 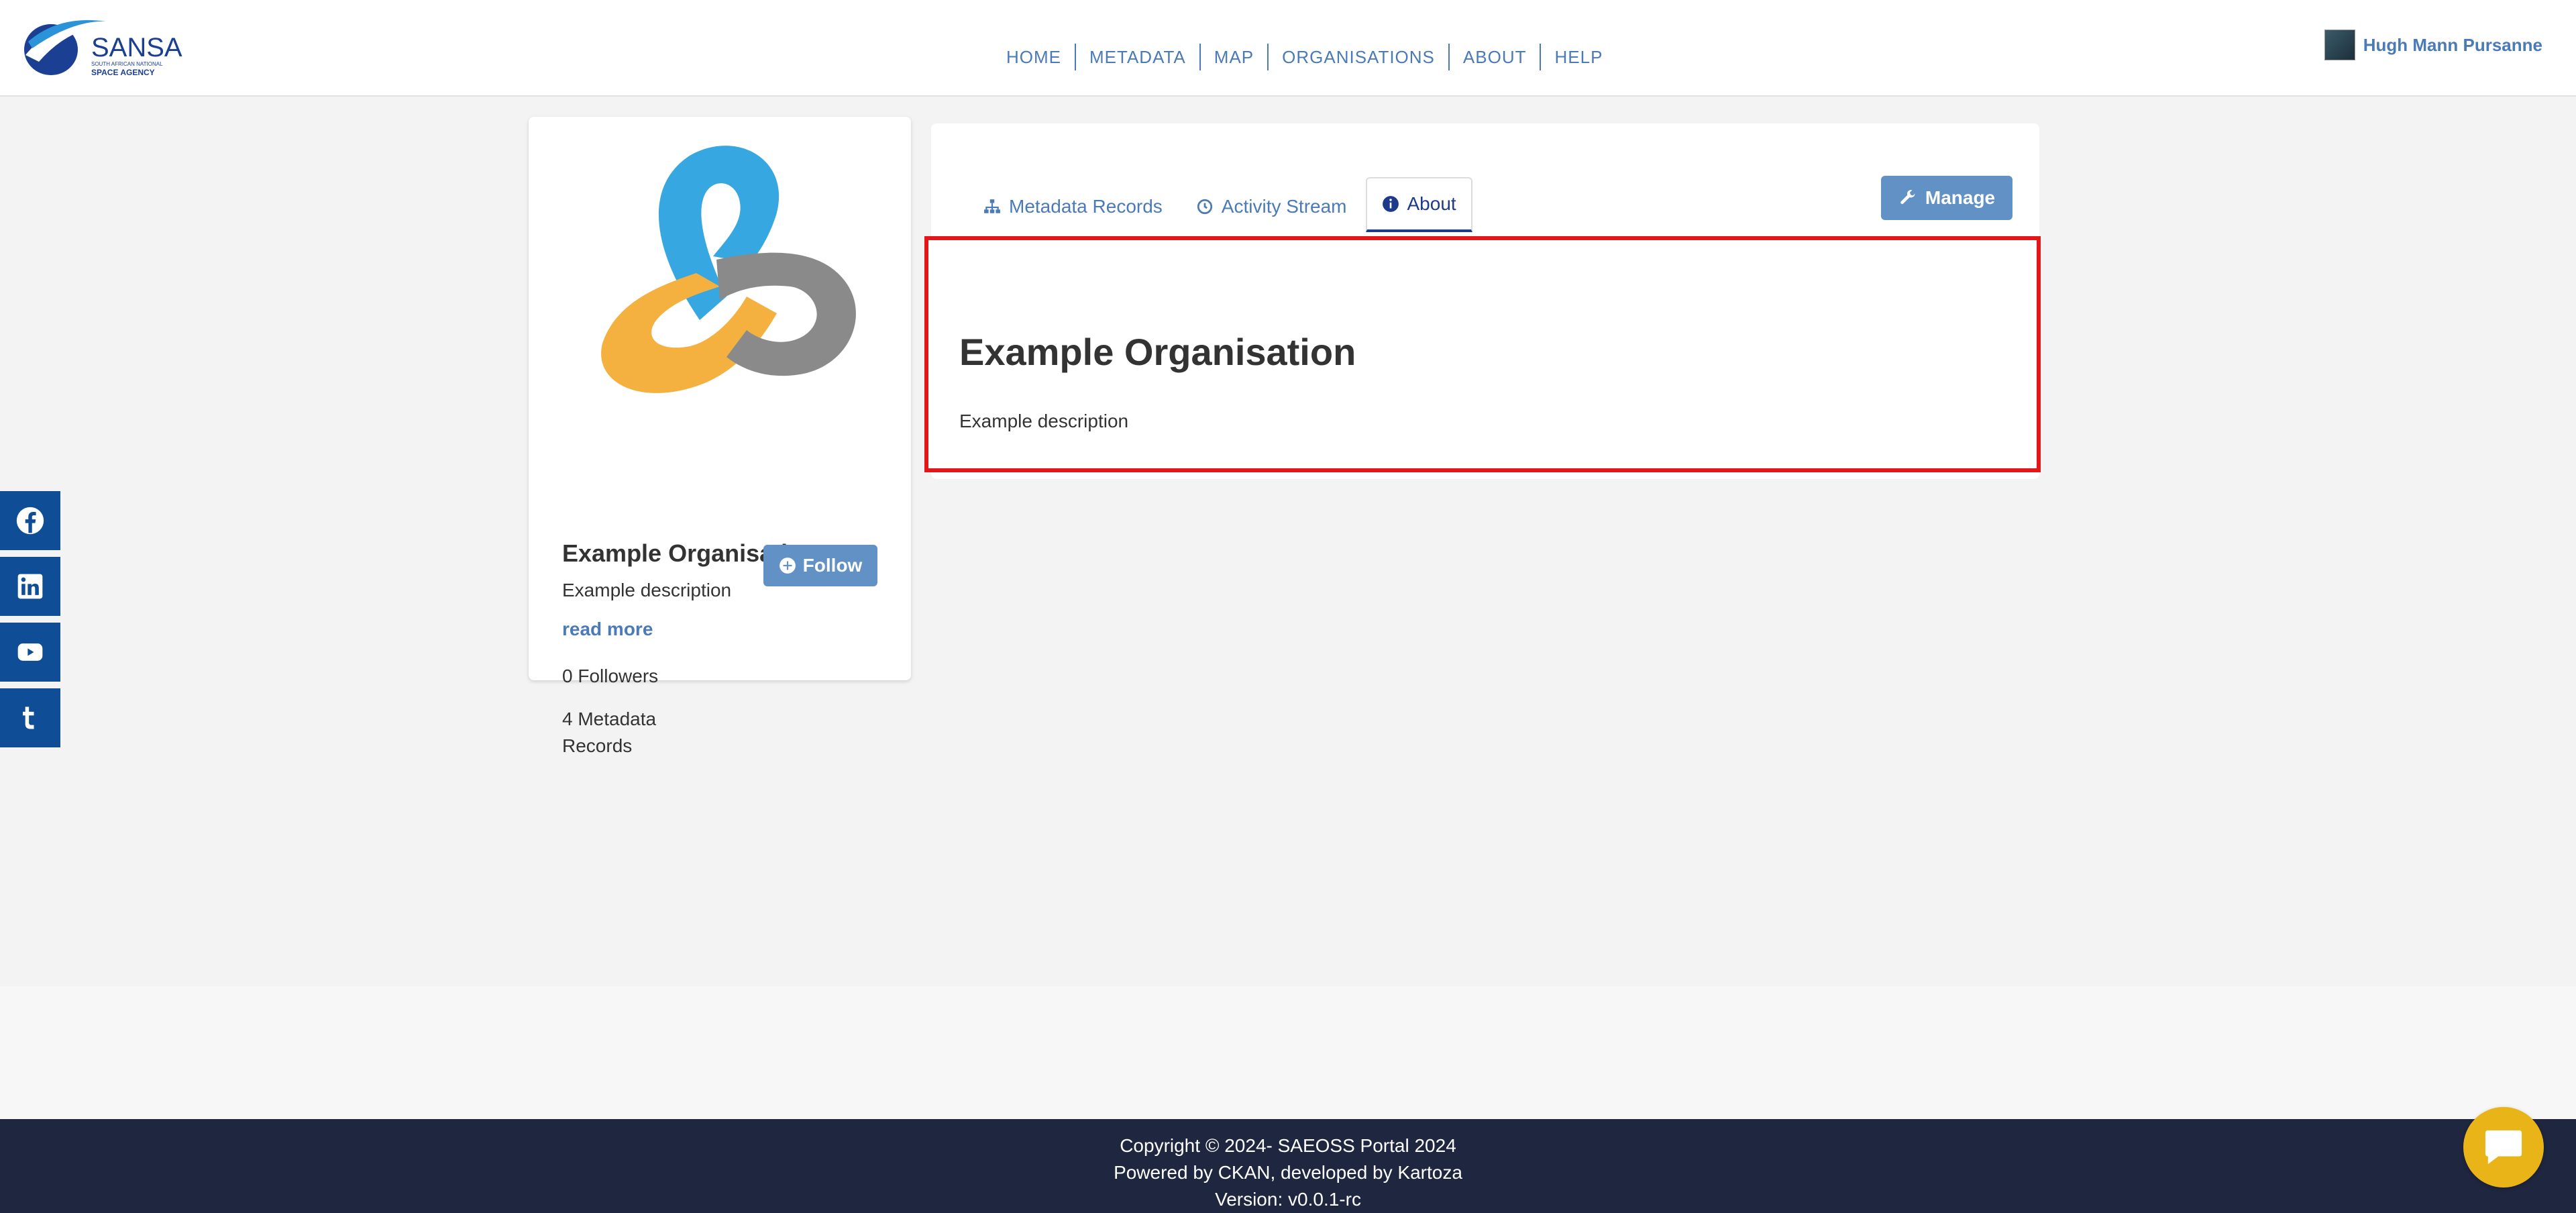 I want to click on svg-text: SOUTH AFRICAN NATIONAL, so click(x=127, y=64).